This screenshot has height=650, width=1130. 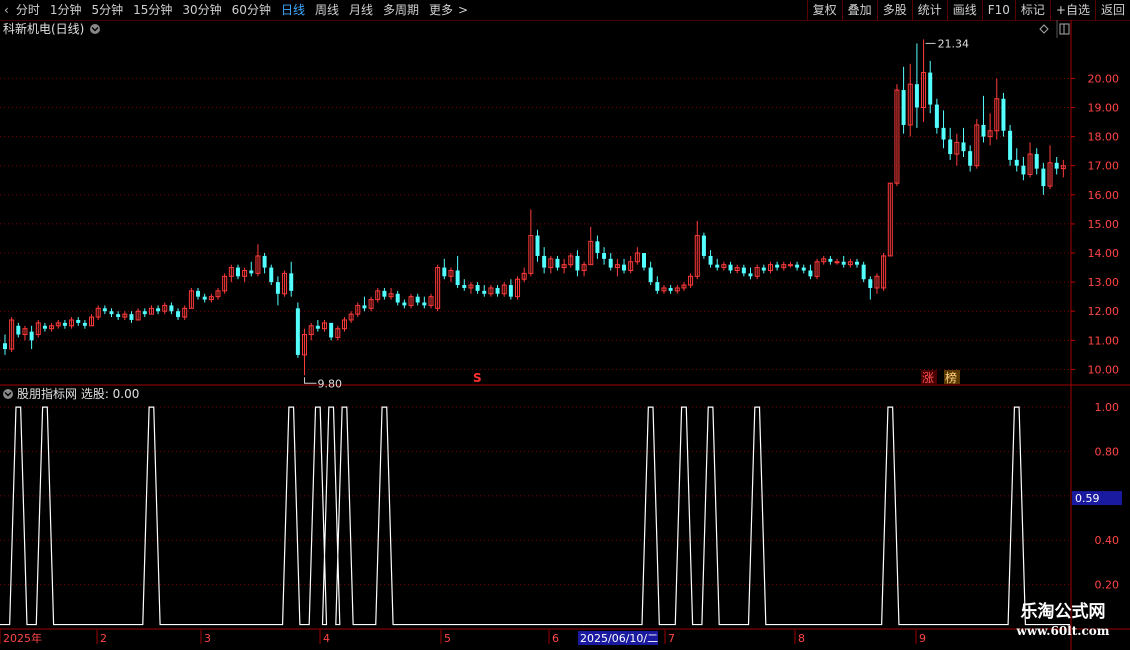 I want to click on price-tick-label: 10.00, so click(x=1104, y=369).